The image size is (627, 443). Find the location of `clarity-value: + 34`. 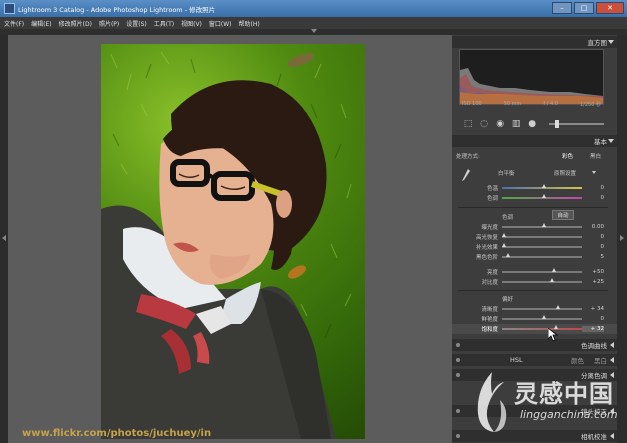

clarity-value: + 34 is located at coordinates (593, 309).